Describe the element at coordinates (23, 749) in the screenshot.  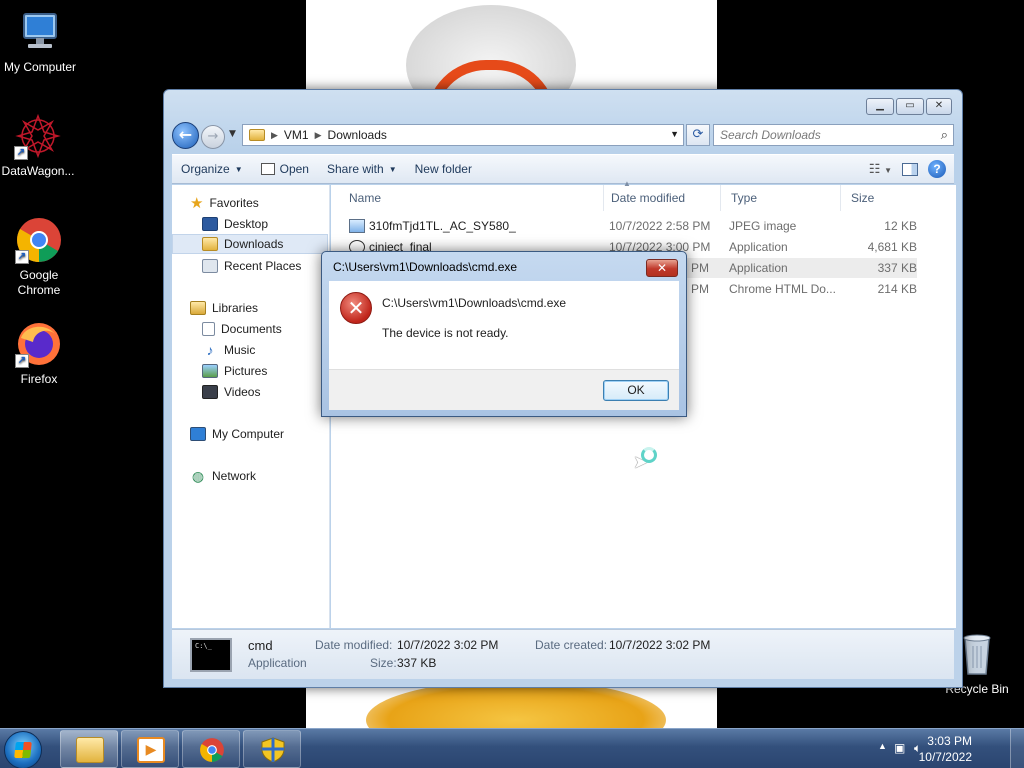
I see `start-button` at that location.